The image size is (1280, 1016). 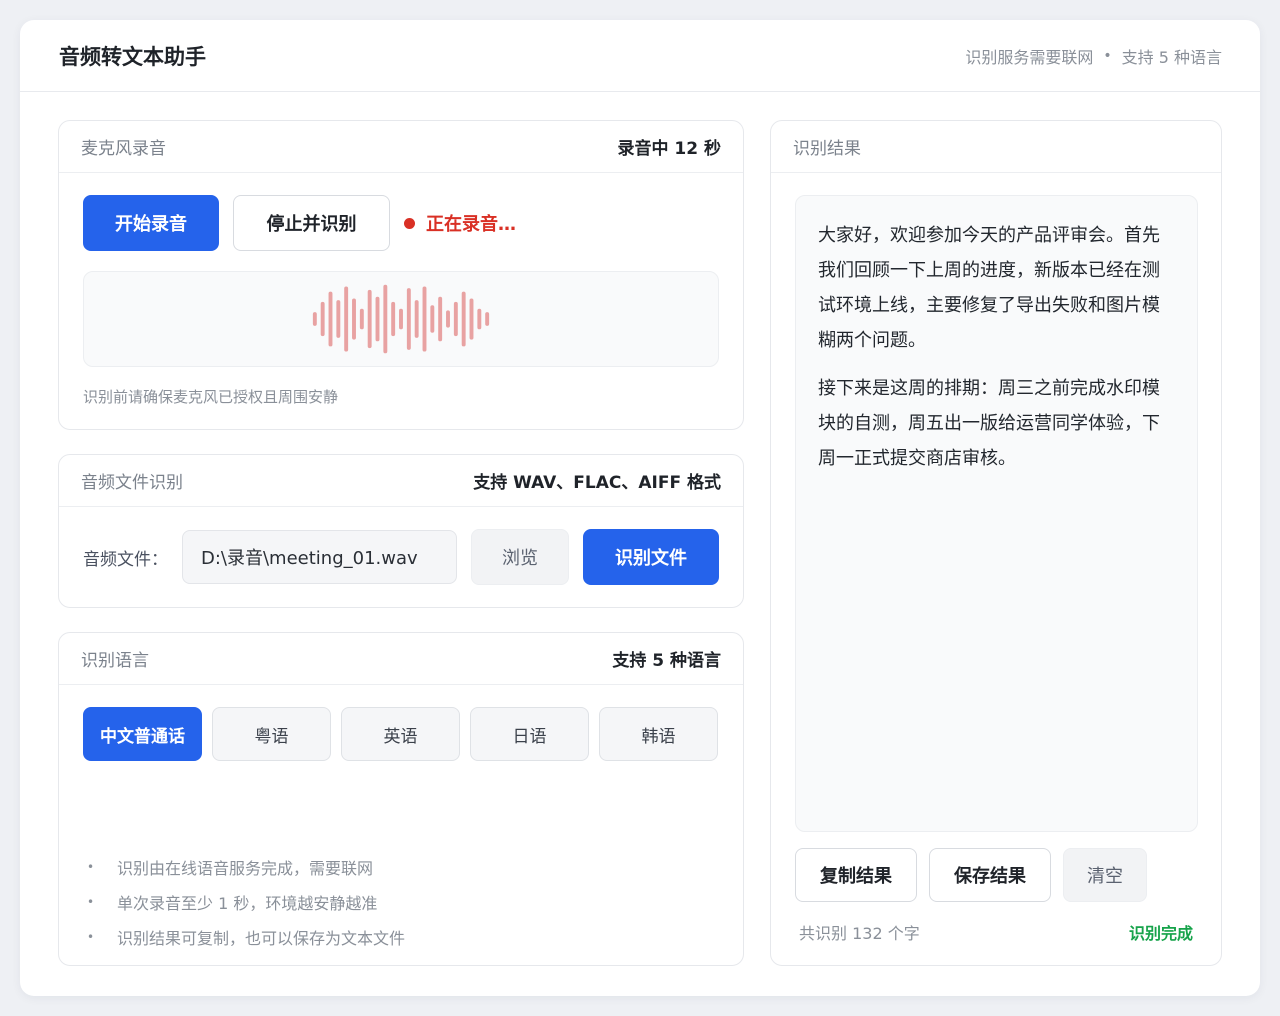 I want to click on recognition-status: 识别完成, so click(x=1160, y=933).